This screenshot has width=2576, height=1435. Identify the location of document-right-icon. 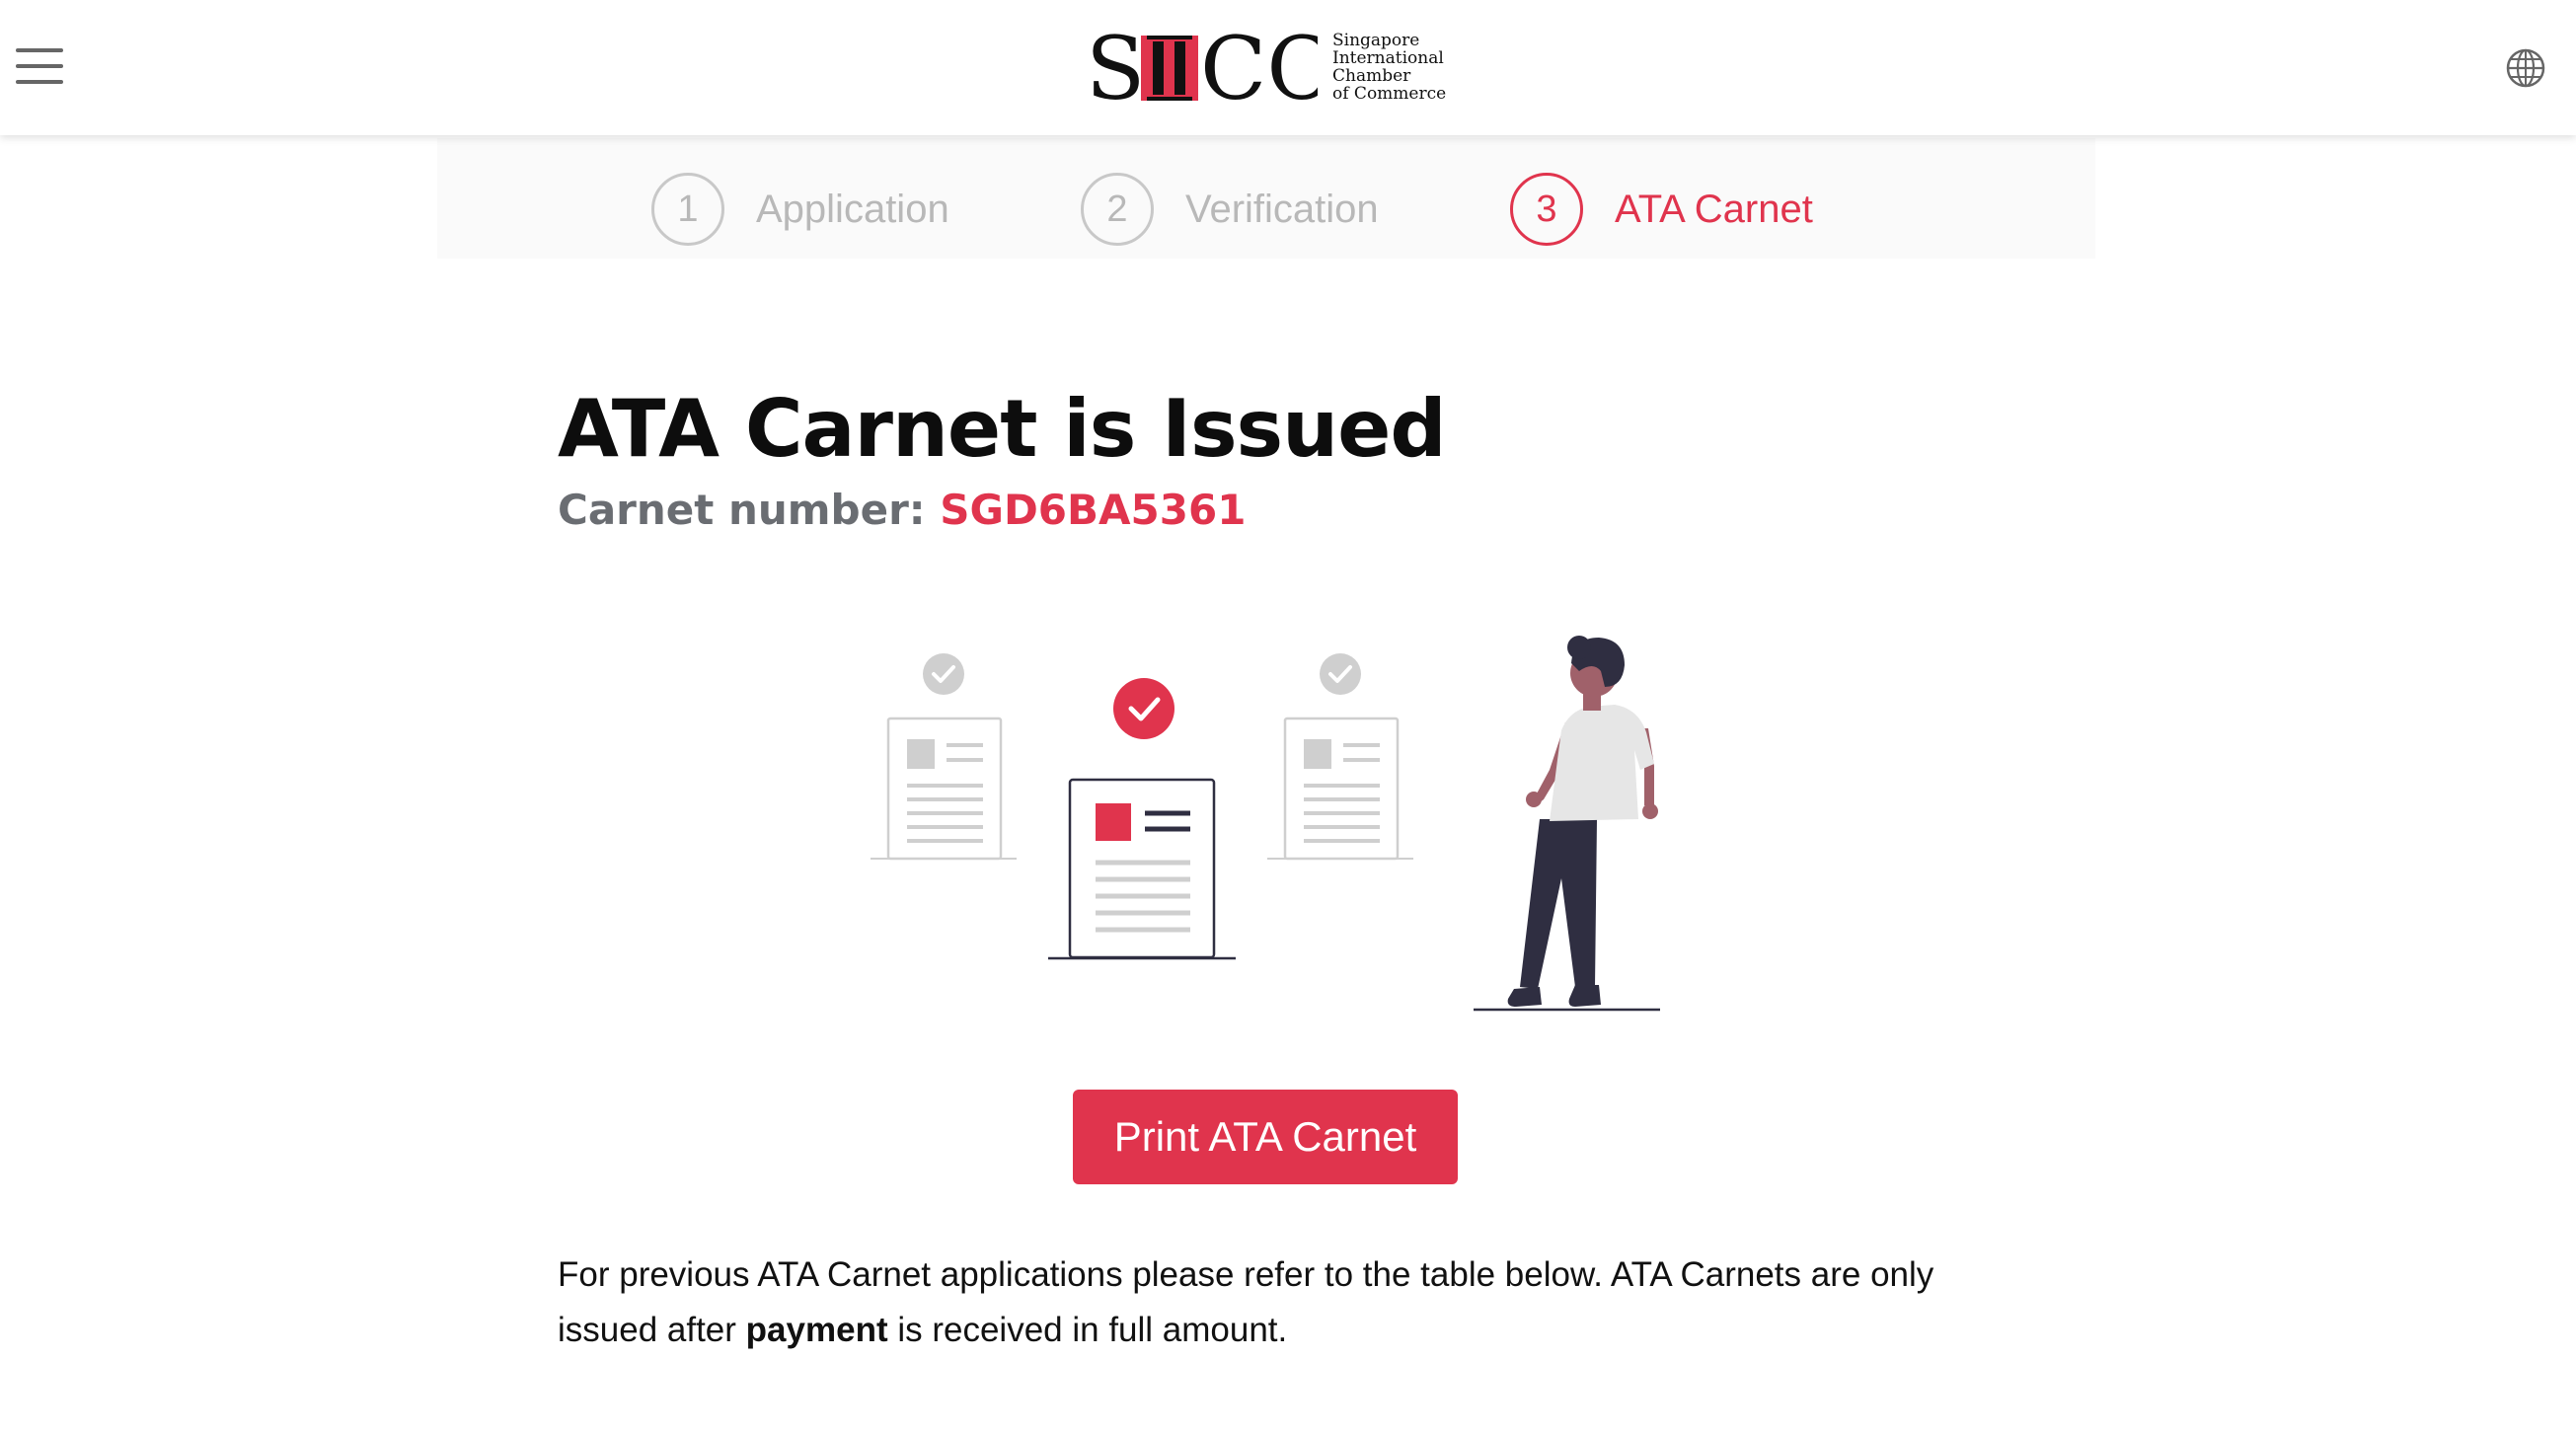
(1340, 757).